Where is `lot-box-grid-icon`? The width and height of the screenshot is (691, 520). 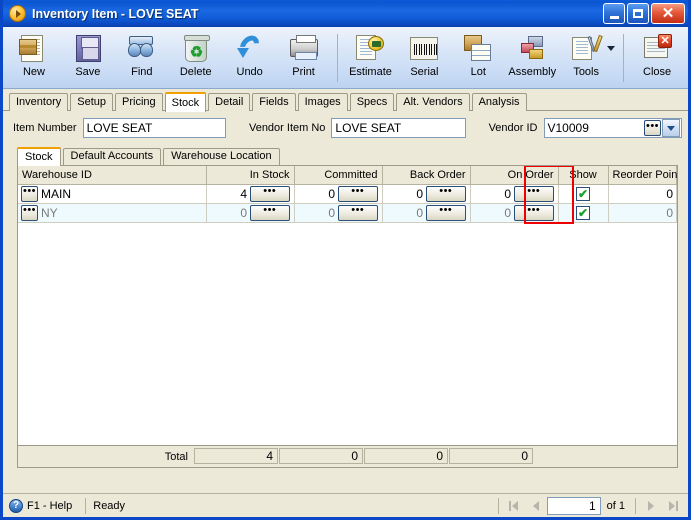
lot-box-grid-icon is located at coordinates (478, 48).